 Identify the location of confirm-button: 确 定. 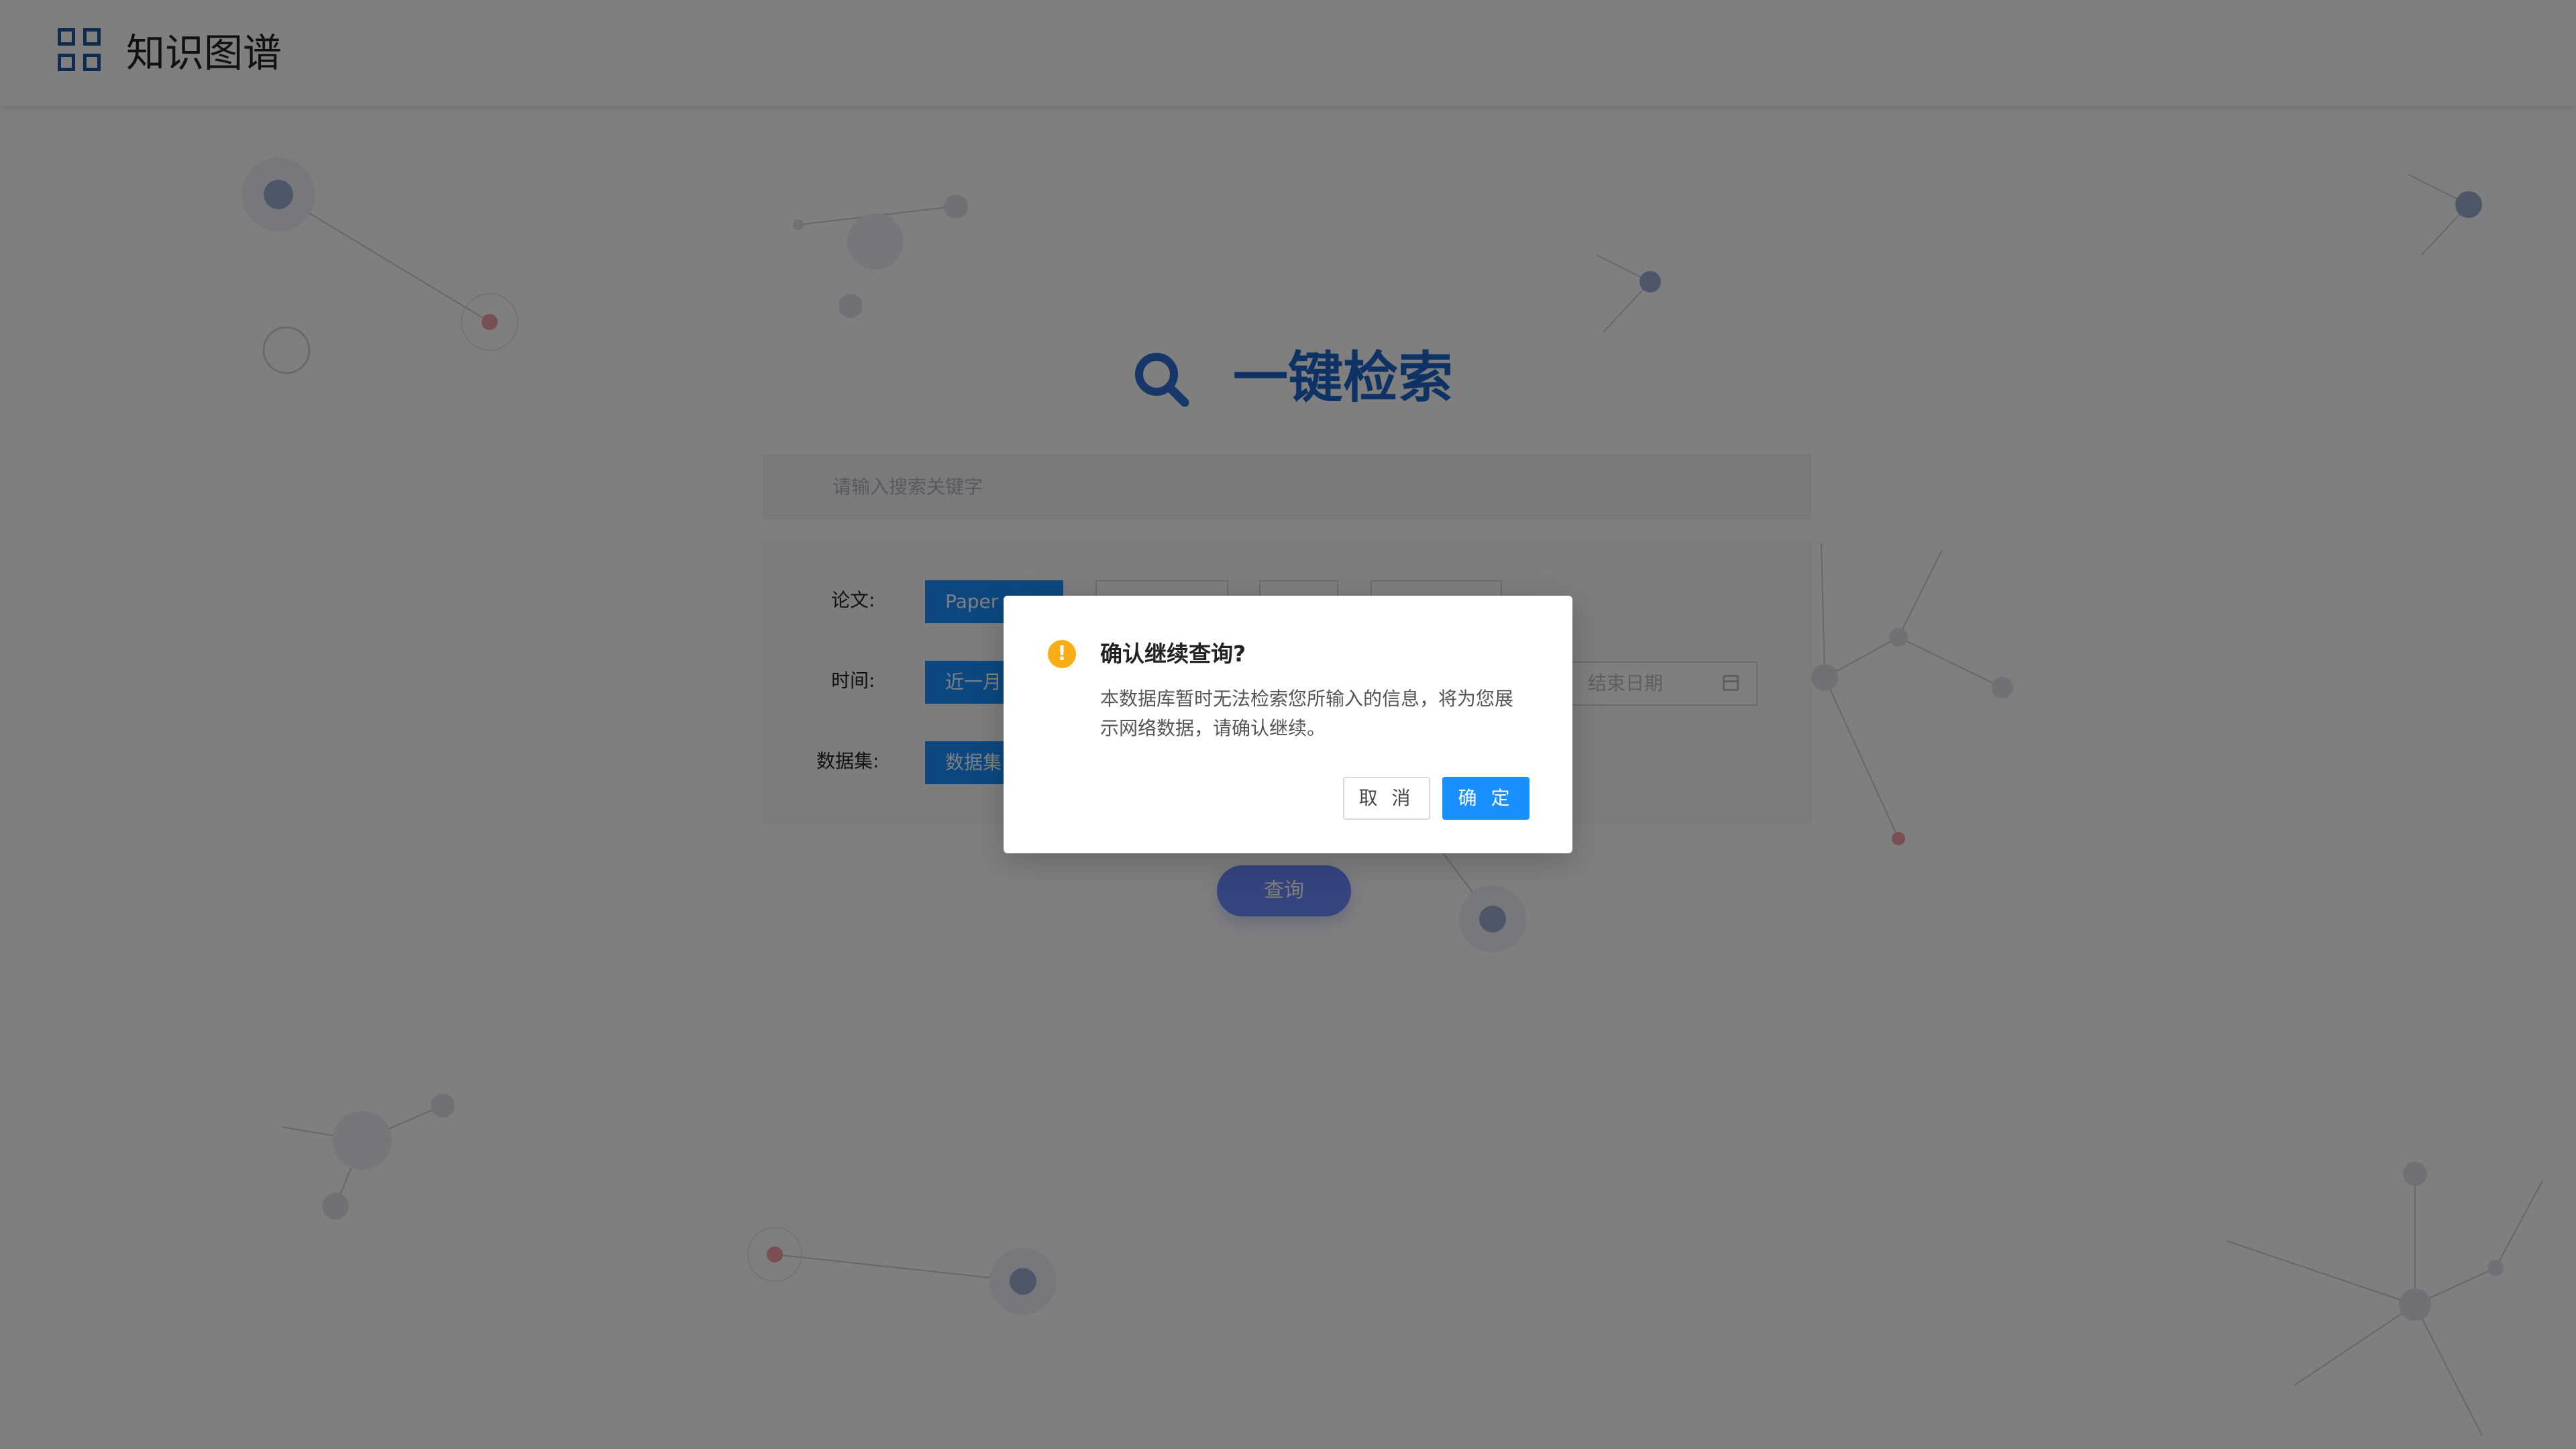
(1485, 798).